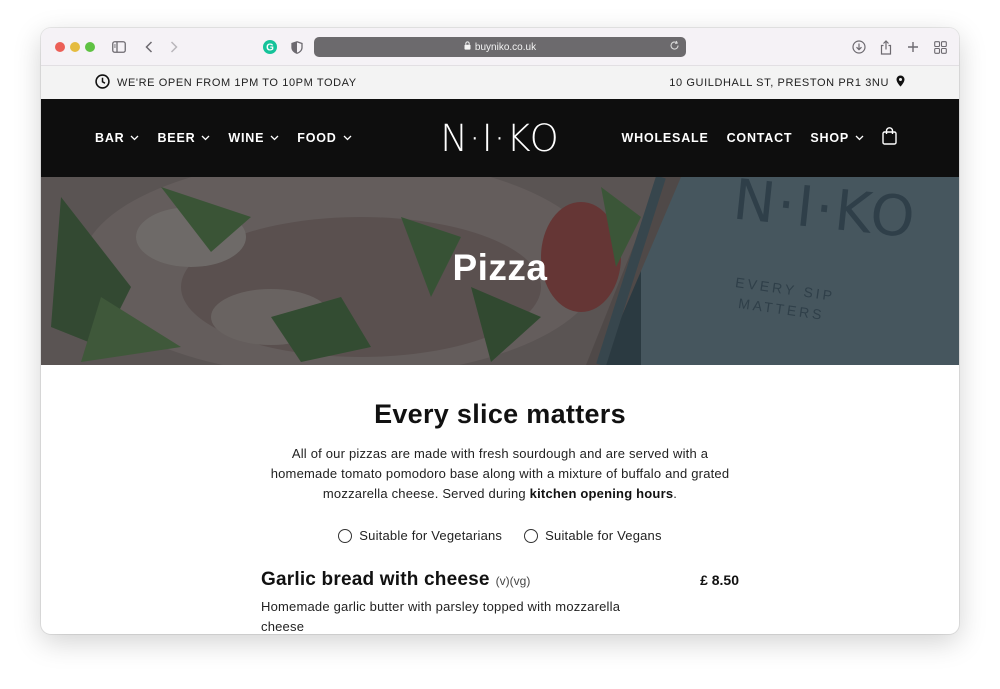  What do you see at coordinates (375, 579) in the screenshot?
I see `menu-item-name: Garlic bread with cheese` at bounding box center [375, 579].